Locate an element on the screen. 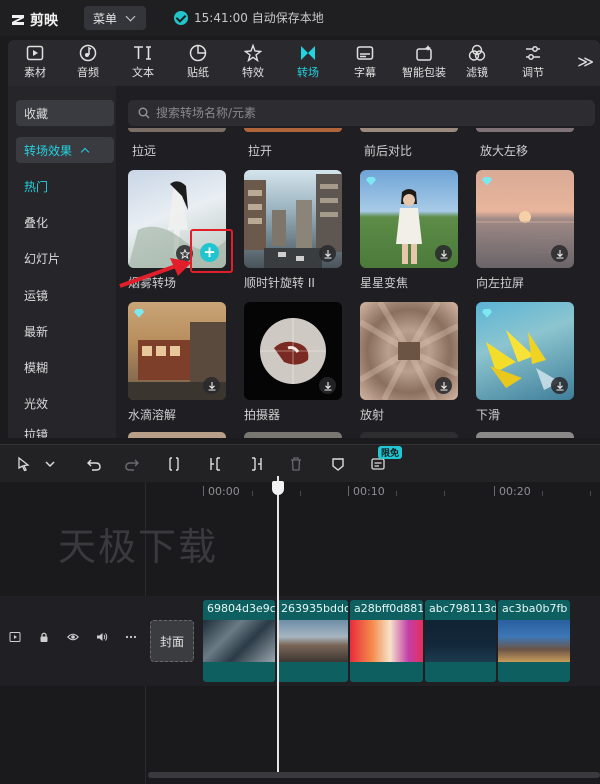 The width and height of the screenshot is (600, 784). smart-package-icon is located at coordinates (424, 53).